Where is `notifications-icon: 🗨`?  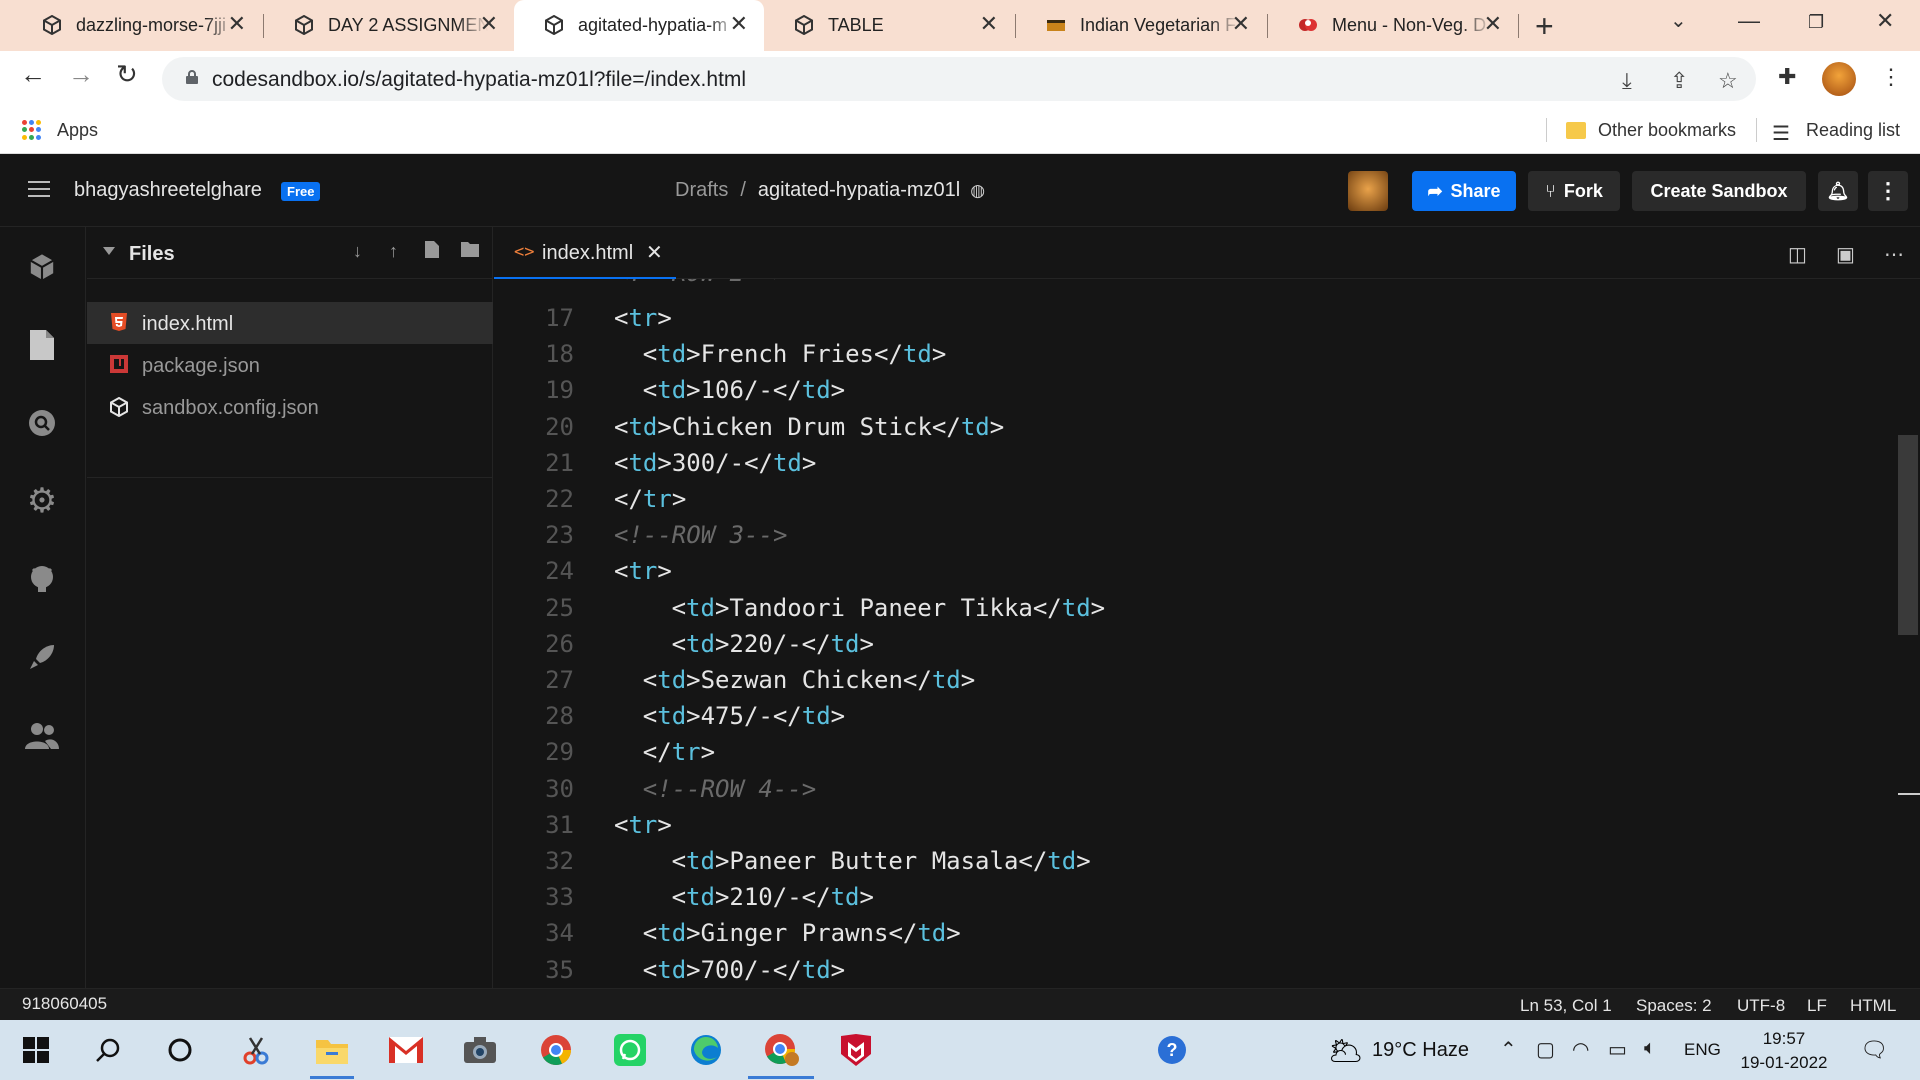
notifications-icon: 🗨 is located at coordinates (1874, 1050).